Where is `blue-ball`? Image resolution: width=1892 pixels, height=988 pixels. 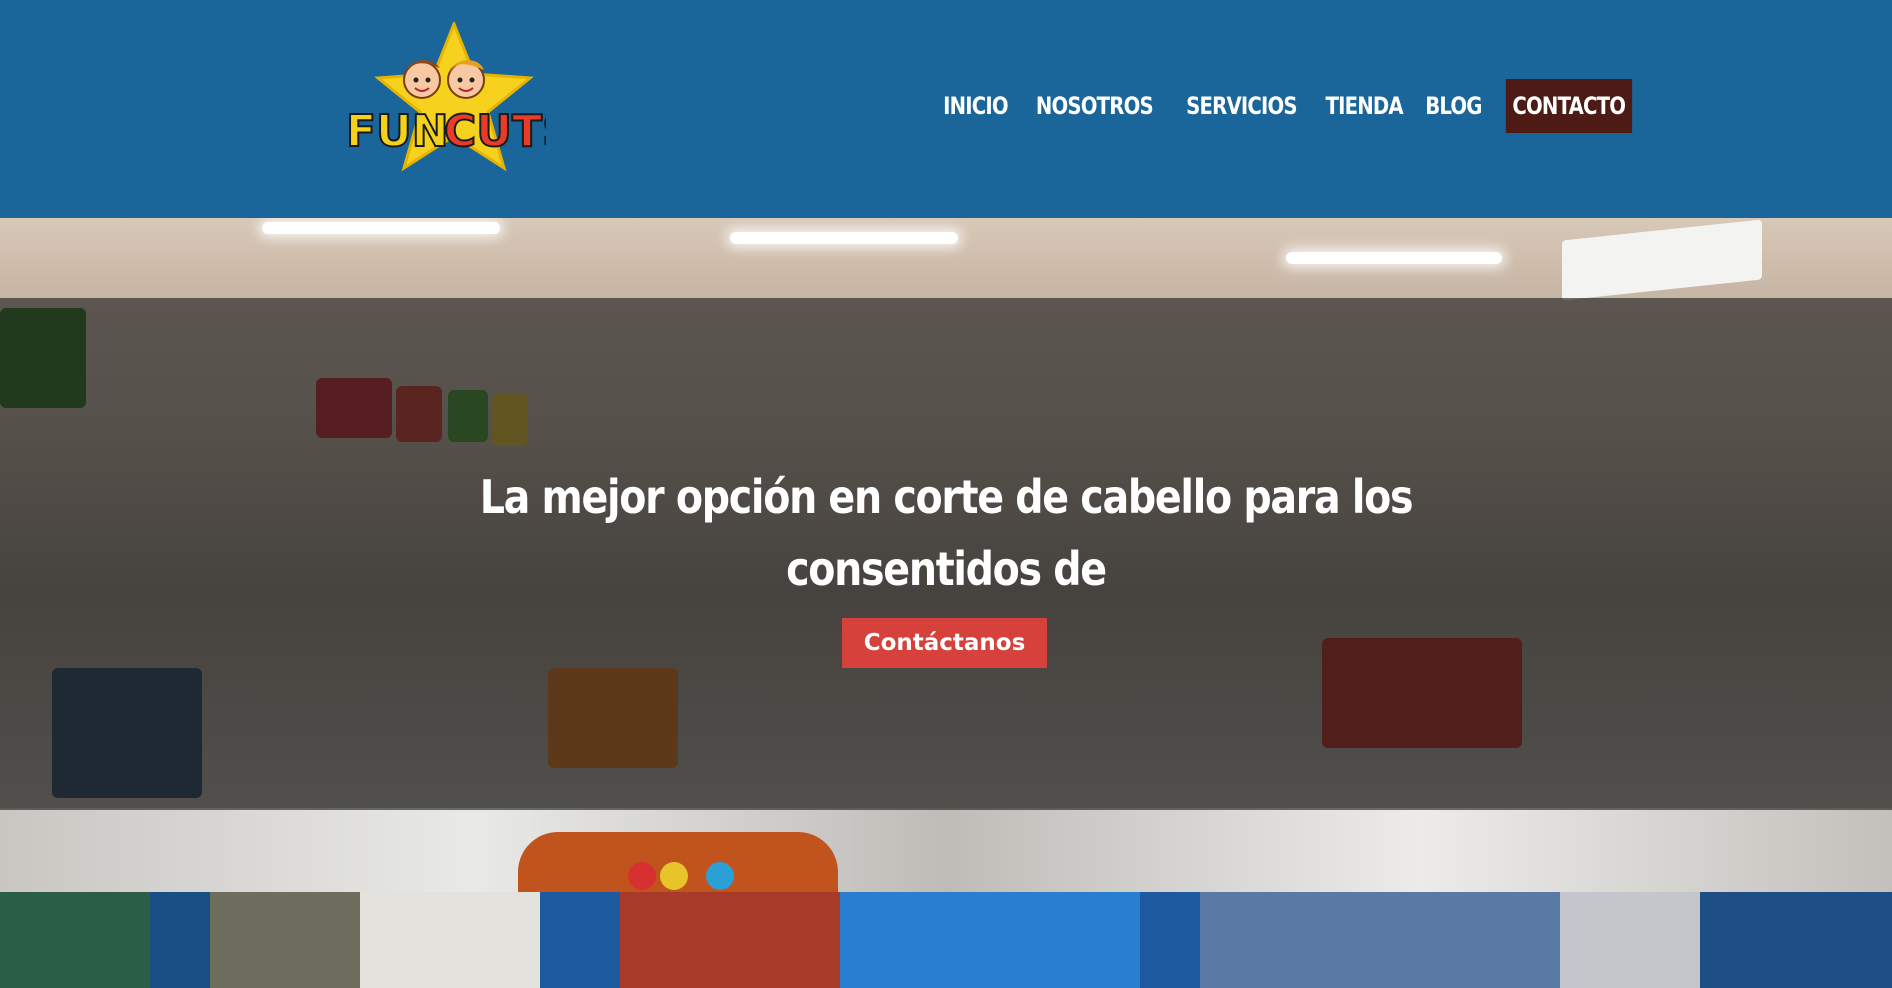
blue-ball is located at coordinates (720, 876).